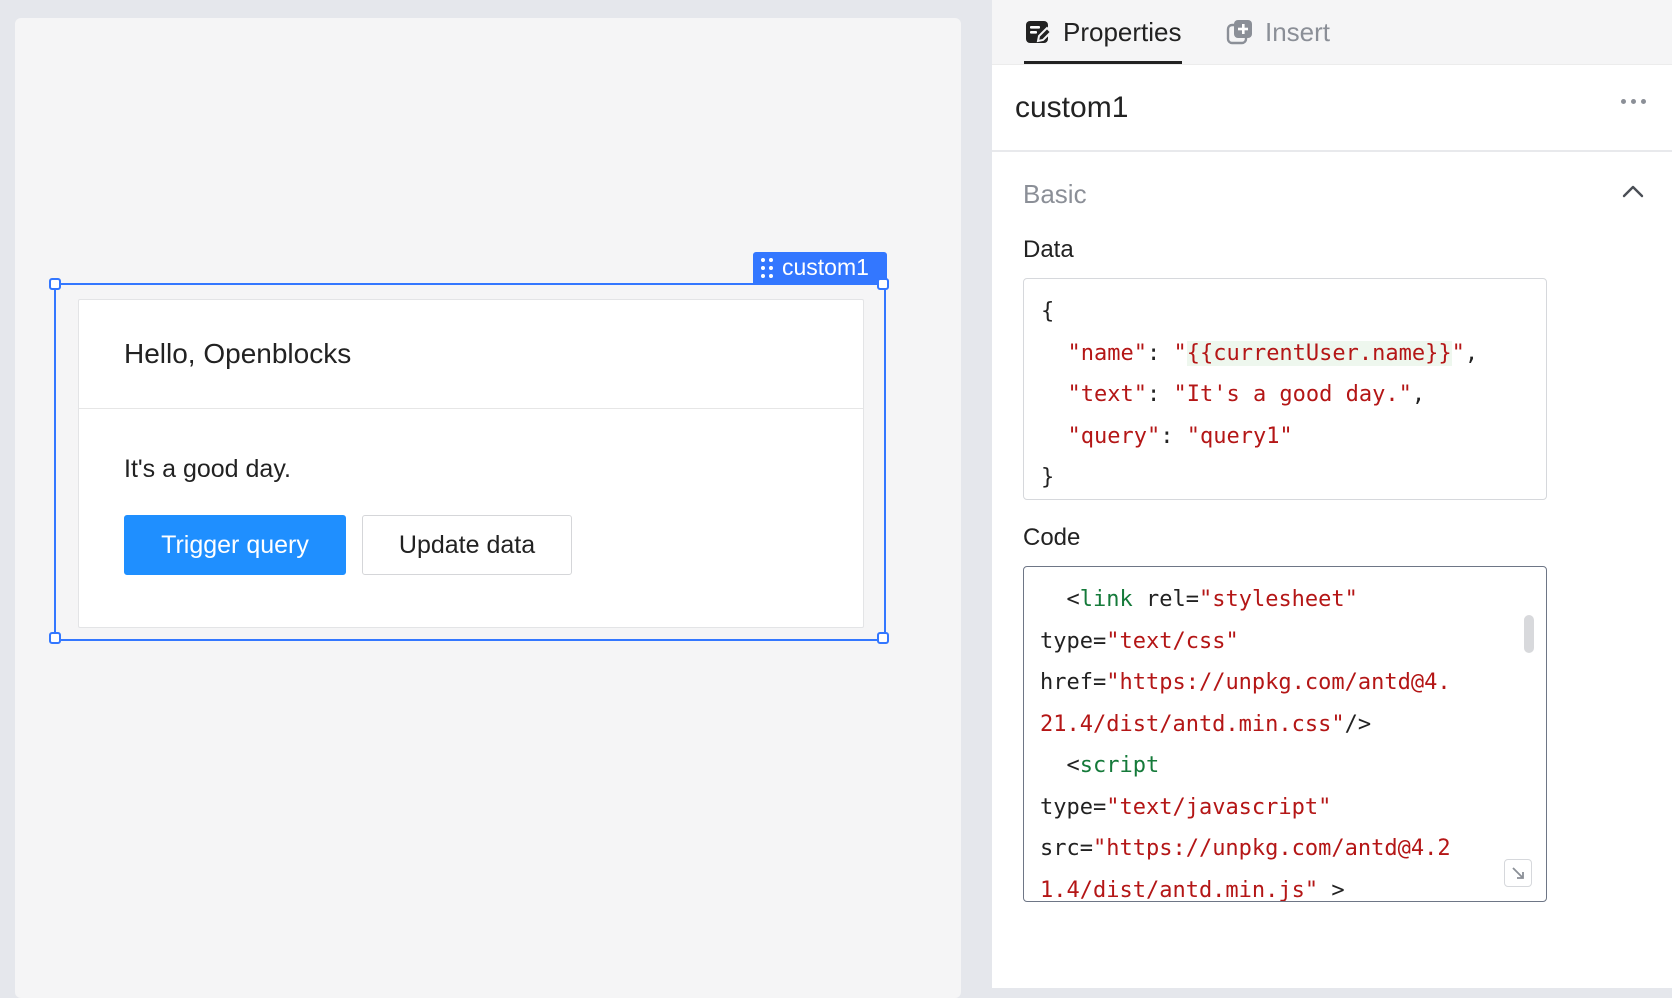 The image size is (1672, 998). Describe the element at coordinates (55, 638) in the screenshot. I see `resize-handle-bottom-left` at that location.